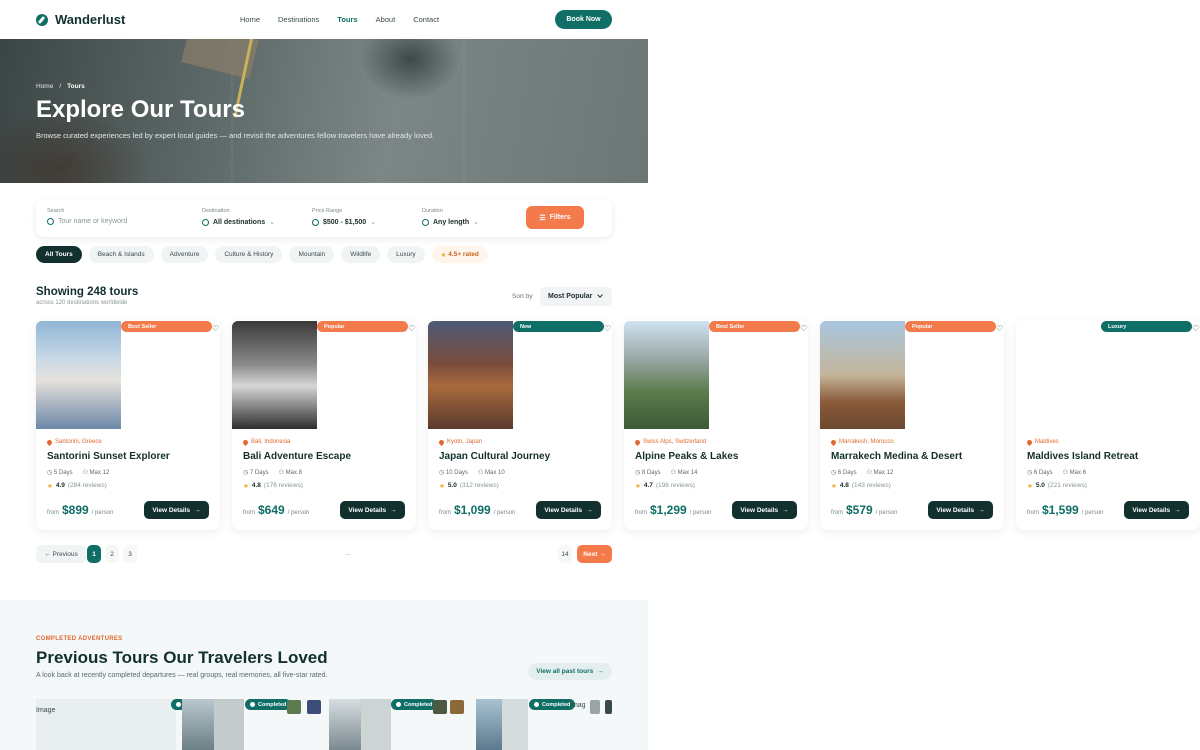  Describe the element at coordinates (121, 254) in the screenshot. I see `chip-beach-islands: Beach & Islands` at that location.